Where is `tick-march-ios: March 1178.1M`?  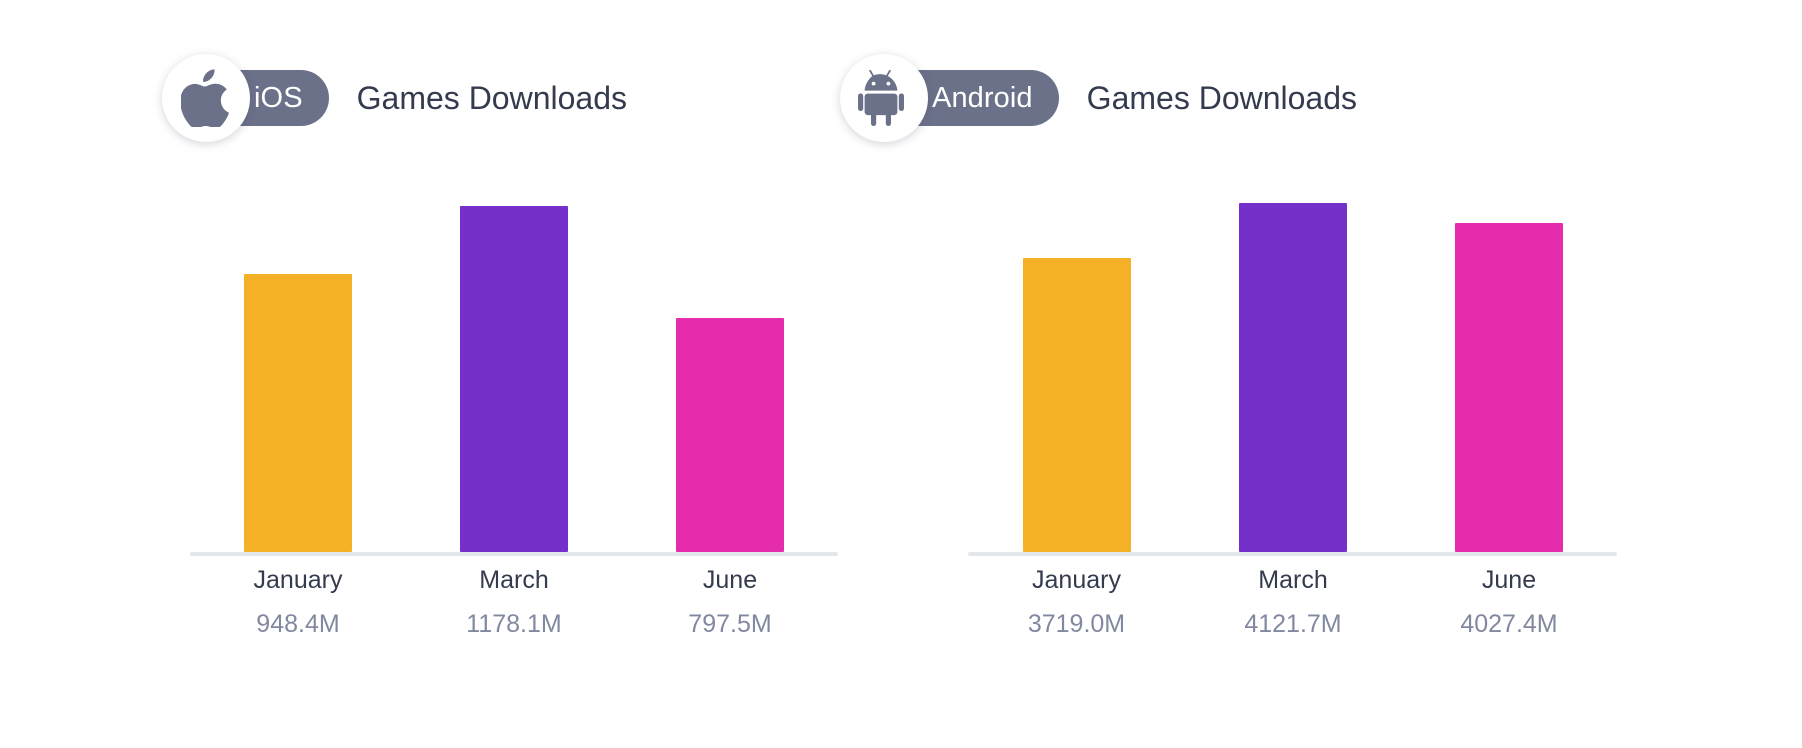
tick-march-ios: March 1178.1M is located at coordinates (514, 602).